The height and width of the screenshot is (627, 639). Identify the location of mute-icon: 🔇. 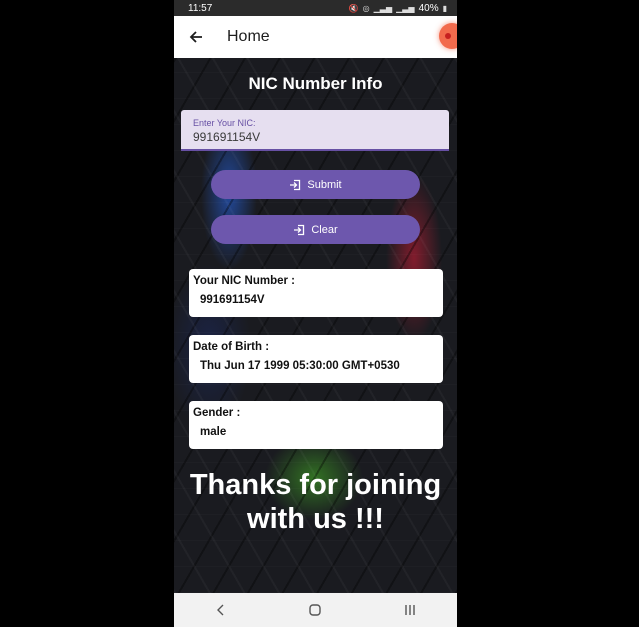
(353, 8).